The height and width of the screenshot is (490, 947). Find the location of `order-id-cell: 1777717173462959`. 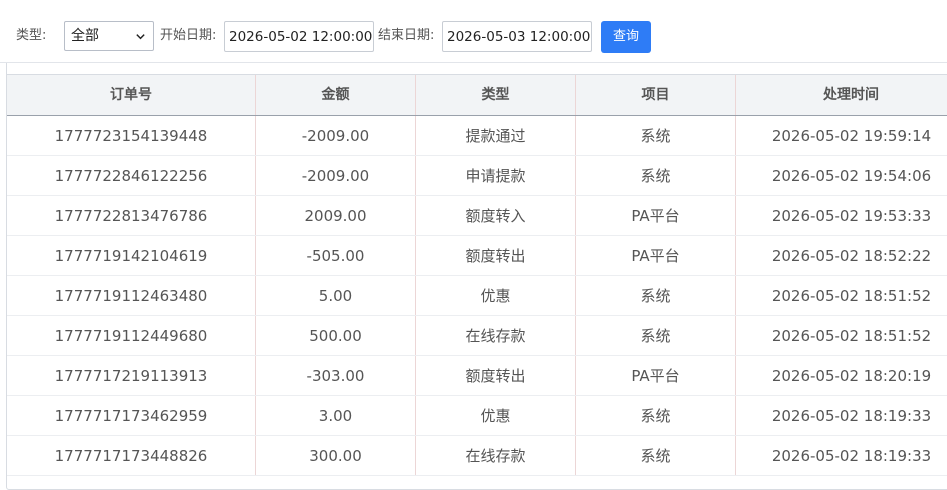

order-id-cell: 1777717173462959 is located at coordinates (131, 415).